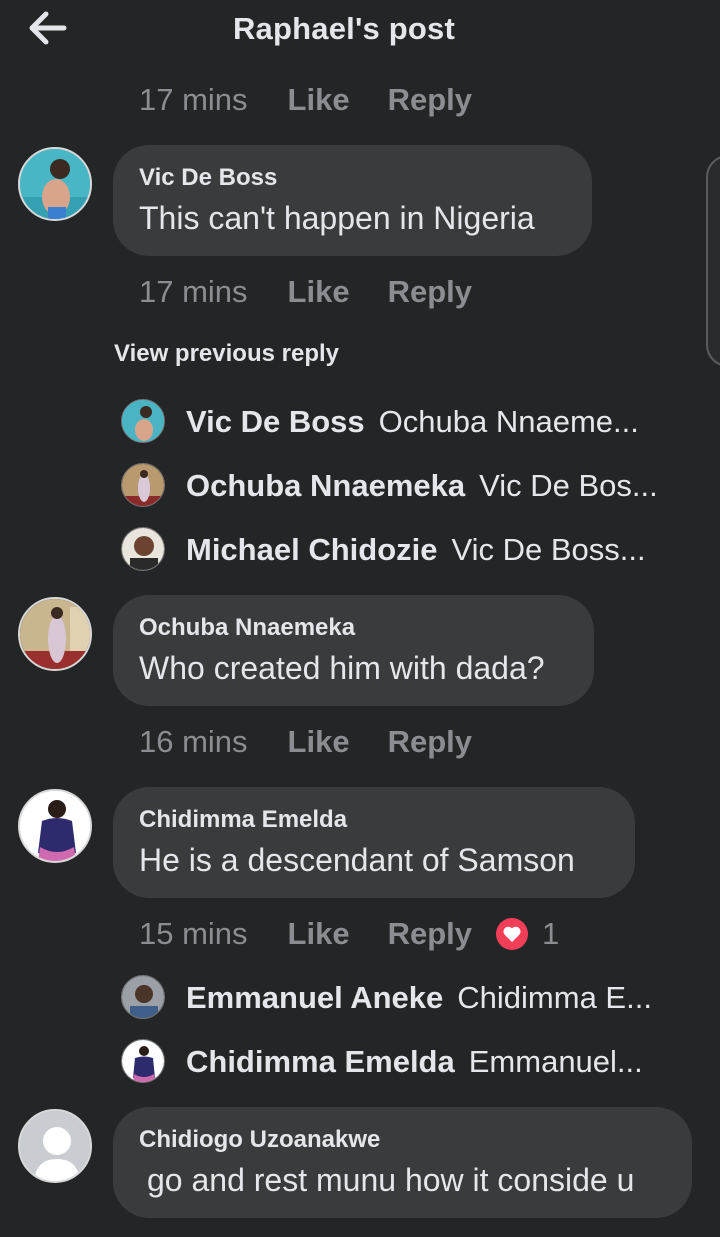 The width and height of the screenshot is (720, 1237). What do you see at coordinates (337, 218) in the screenshot?
I see `comment-text: This can't happen in Nigeria` at bounding box center [337, 218].